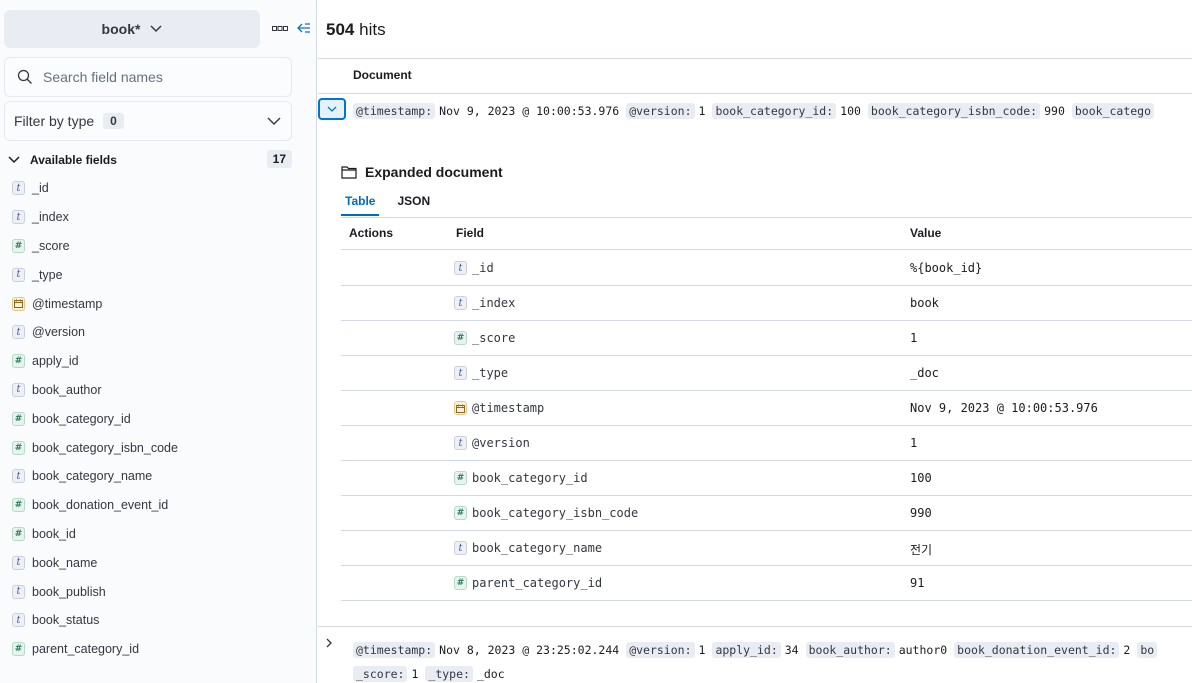  I want to click on value-cell: 91, so click(917, 583).